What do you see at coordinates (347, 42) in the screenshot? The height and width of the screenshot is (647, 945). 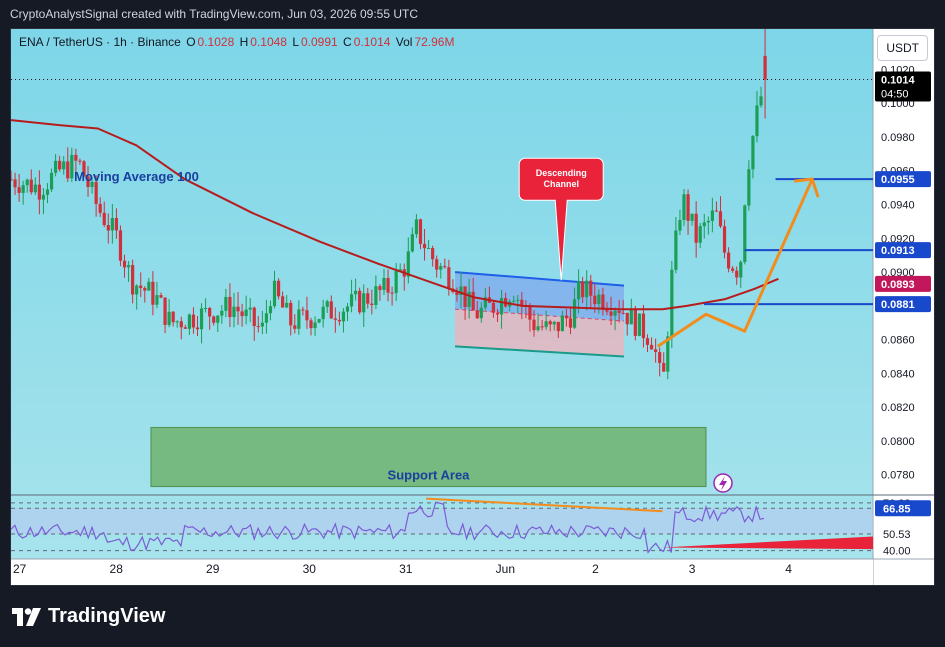 I see `close-label: C` at bounding box center [347, 42].